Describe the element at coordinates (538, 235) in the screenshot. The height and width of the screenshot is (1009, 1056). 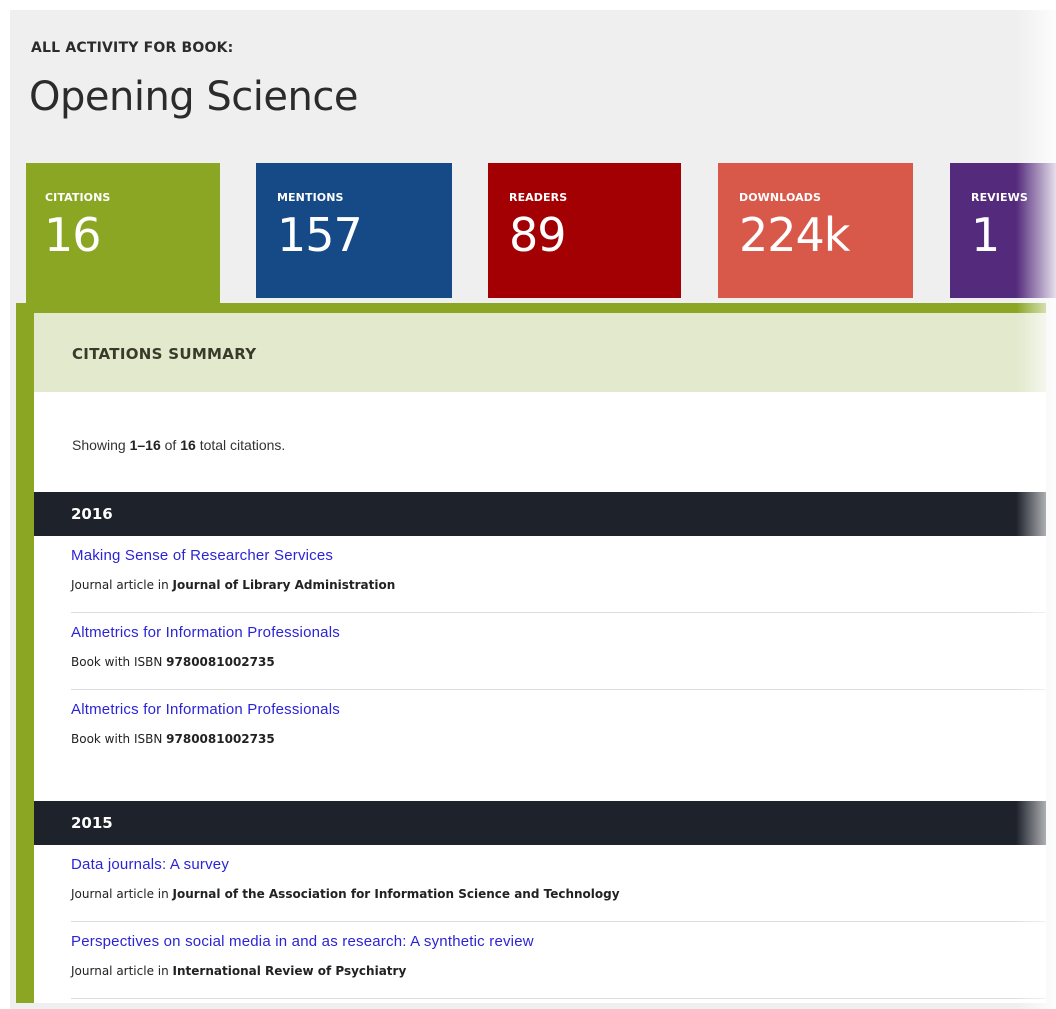
I see `tab-count: 89` at that location.